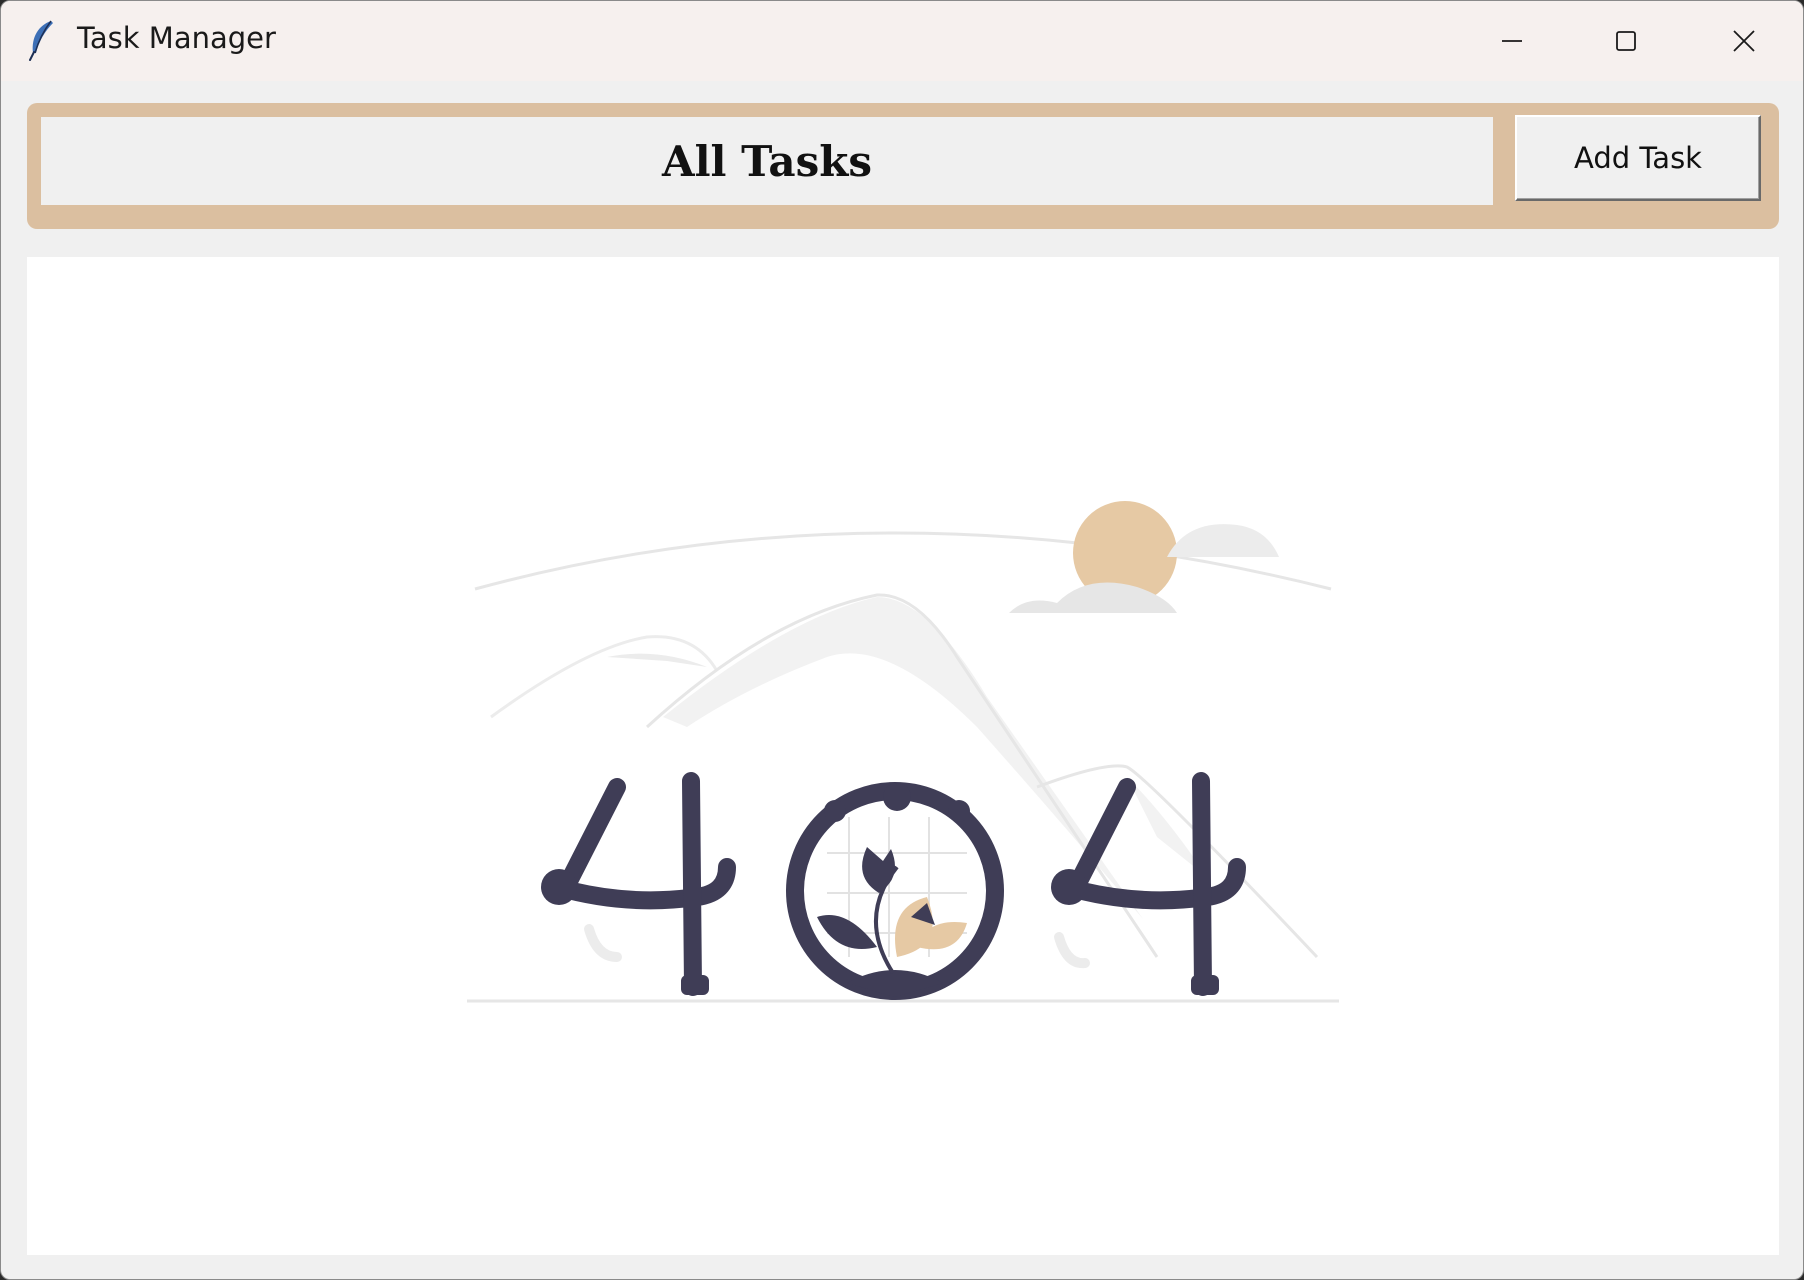 Image resolution: width=1804 pixels, height=1280 pixels. What do you see at coordinates (41, 40) in the screenshot?
I see `feather-icon` at bounding box center [41, 40].